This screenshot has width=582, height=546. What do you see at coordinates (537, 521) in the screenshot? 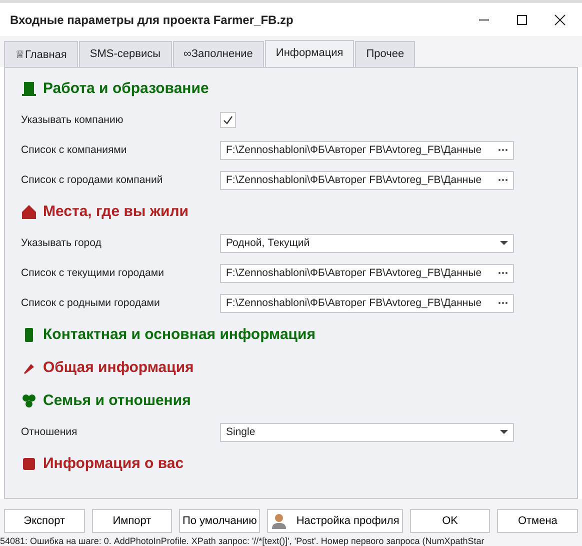
I see `dialog-button: Отмена` at bounding box center [537, 521].